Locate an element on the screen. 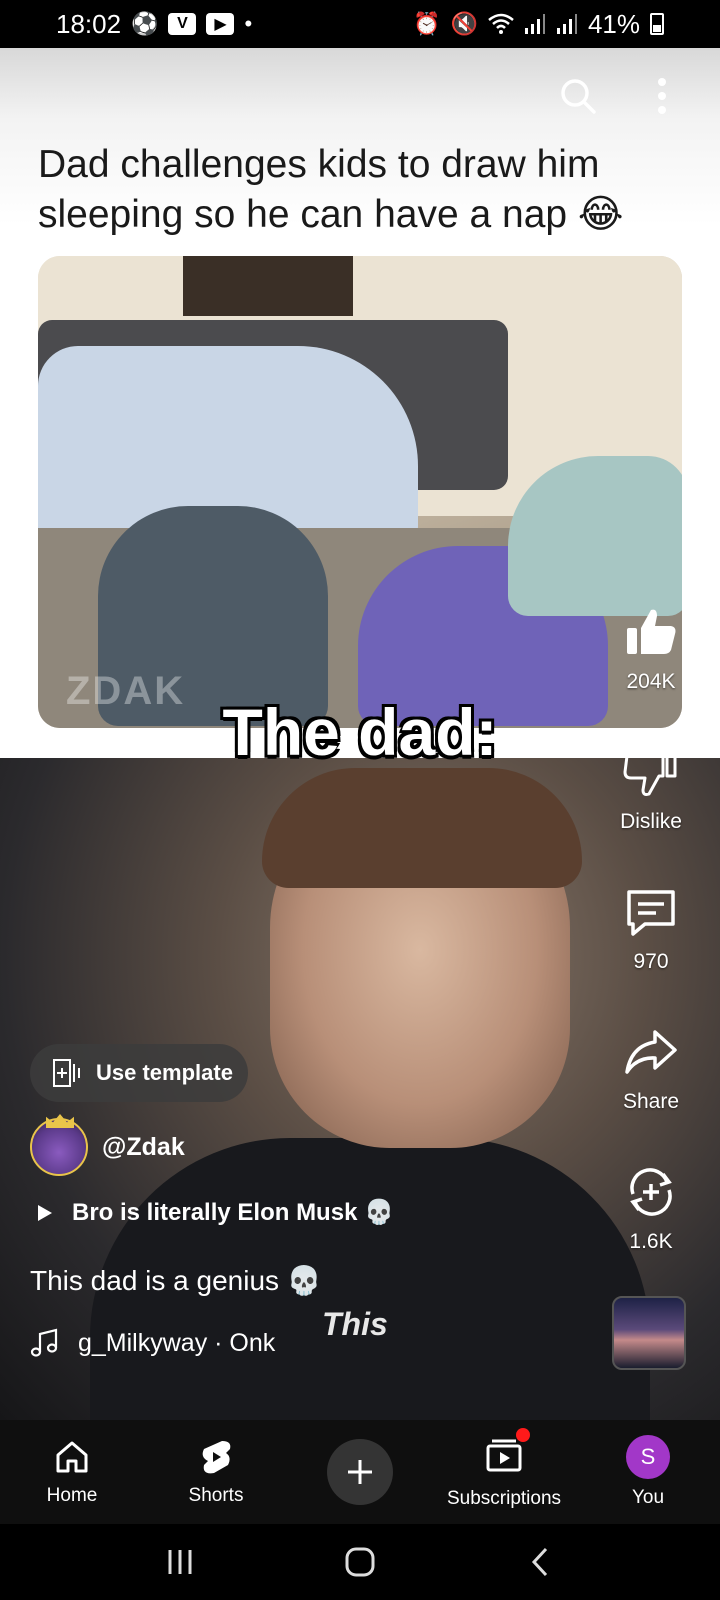 This screenshot has height=1600, width=720. soccer-ball-icon: ⚽ is located at coordinates (145, 23).